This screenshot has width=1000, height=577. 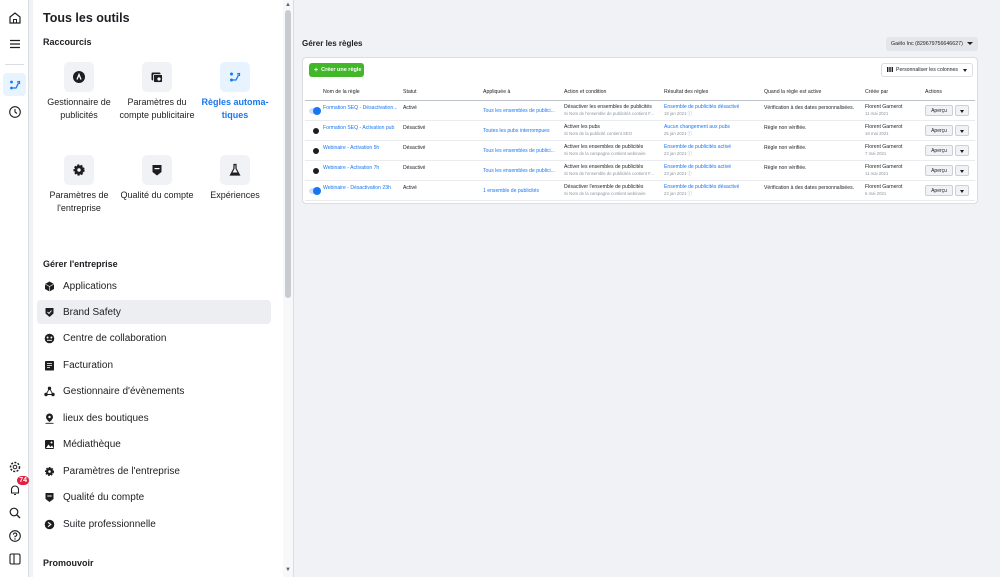 I want to click on left-rail: 74, so click(x=14, y=288).